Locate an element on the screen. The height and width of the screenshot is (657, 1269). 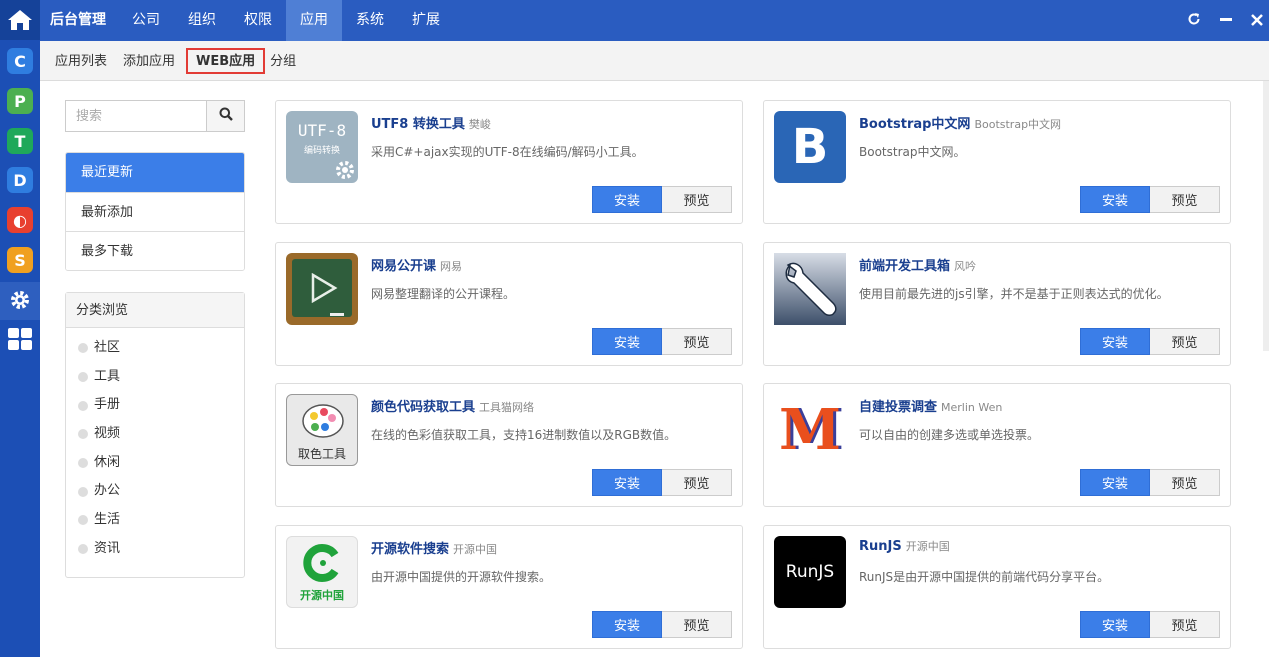
app-author: 工具猫网络 is located at coordinates (507, 407).